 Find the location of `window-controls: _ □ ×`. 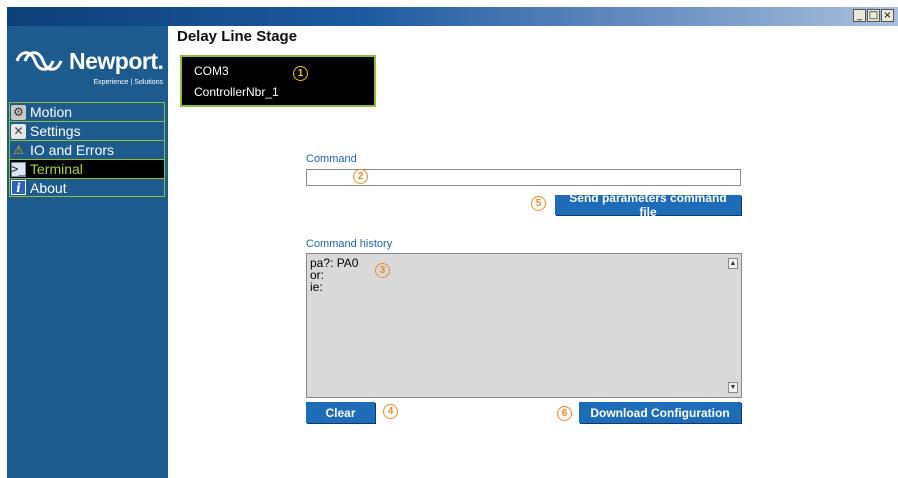

window-controls: _ □ × is located at coordinates (873, 15).